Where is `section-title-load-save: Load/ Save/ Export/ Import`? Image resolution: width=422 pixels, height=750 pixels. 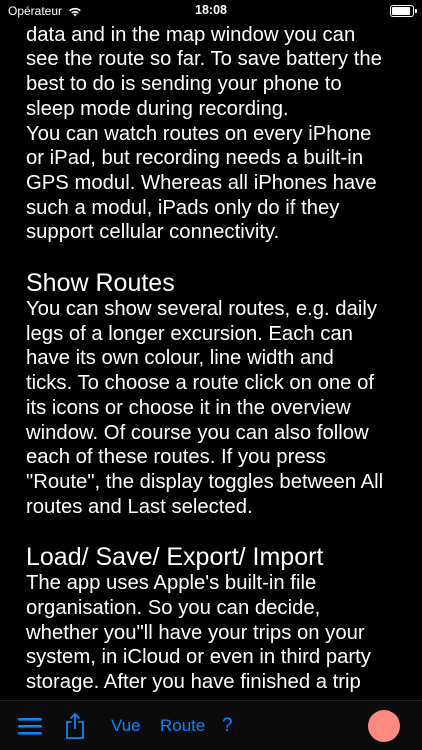 section-title-load-save: Load/ Save/ Export/ Import is located at coordinates (175, 557).